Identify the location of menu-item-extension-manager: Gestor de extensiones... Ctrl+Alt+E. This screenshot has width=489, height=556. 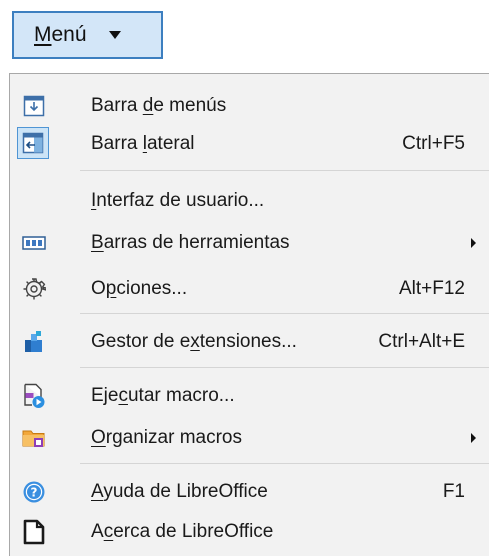
(249, 342).